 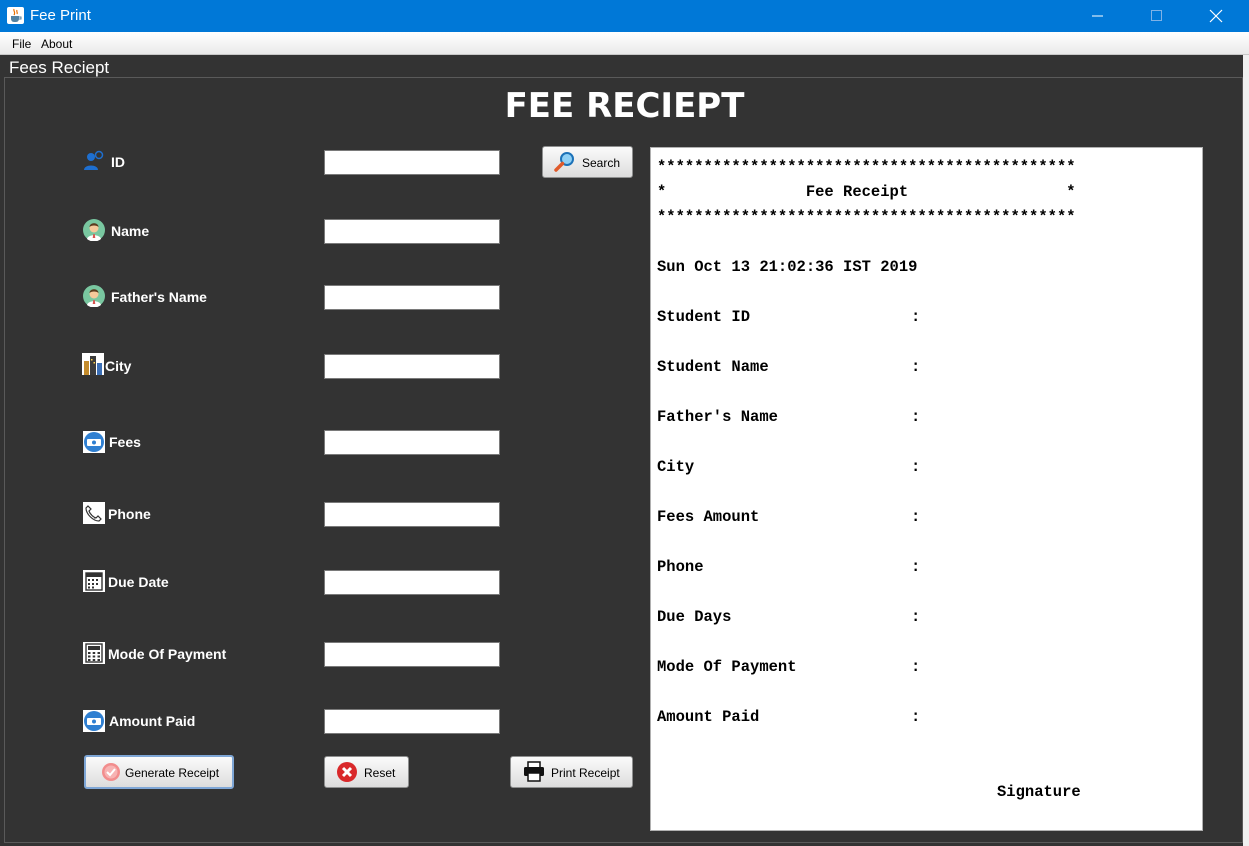 I want to click on receipt-key-due-days: Due Days, so click(x=694, y=617).